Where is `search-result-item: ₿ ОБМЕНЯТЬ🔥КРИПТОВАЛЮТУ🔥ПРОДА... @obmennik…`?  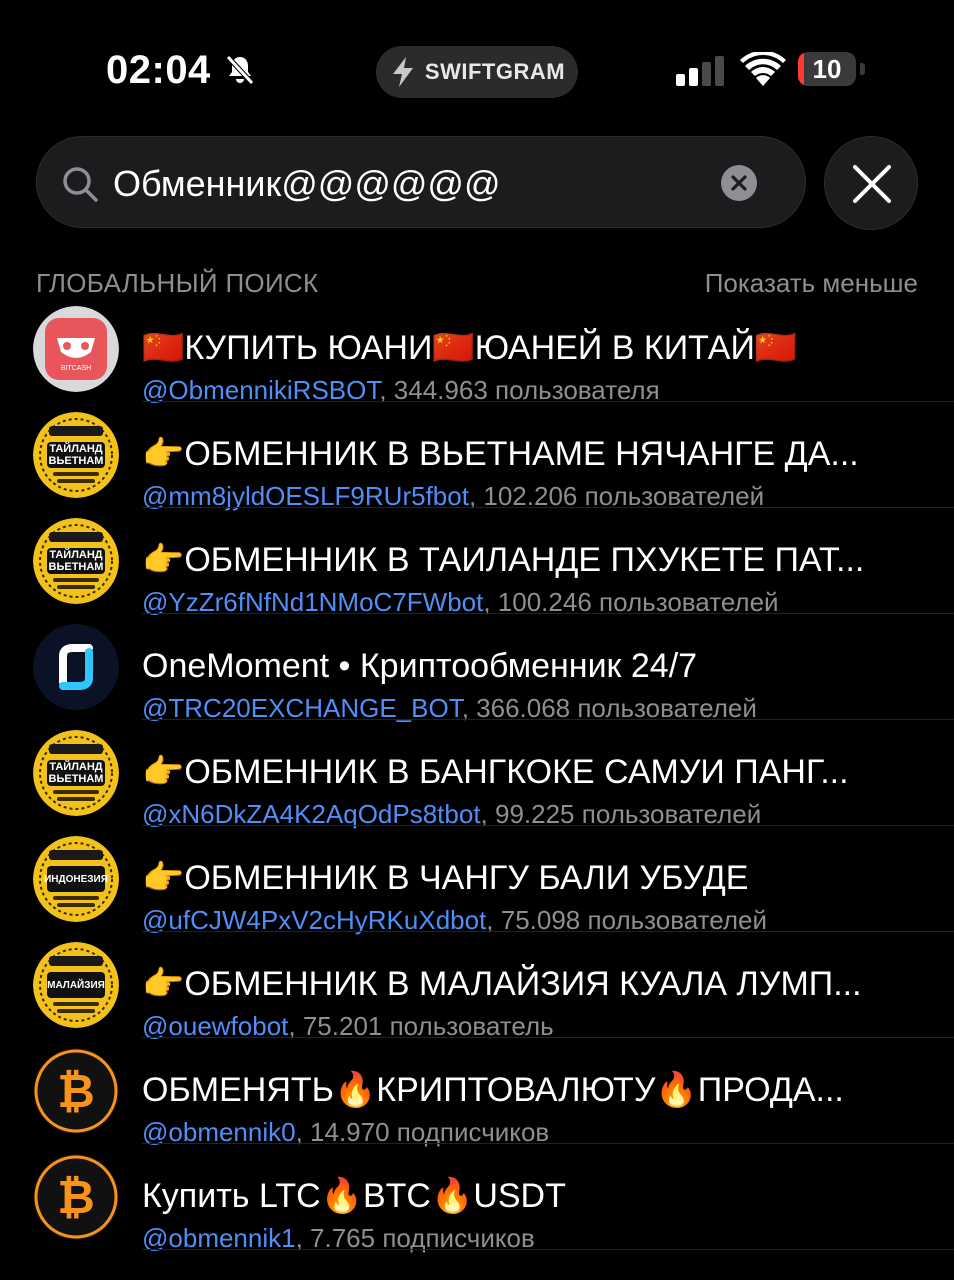 search-result-item: ₿ ОБМЕНЯТЬ🔥КРИПТОВАЛЮТУ🔥ПРОДА... @obmennik… is located at coordinates (477, 1092).